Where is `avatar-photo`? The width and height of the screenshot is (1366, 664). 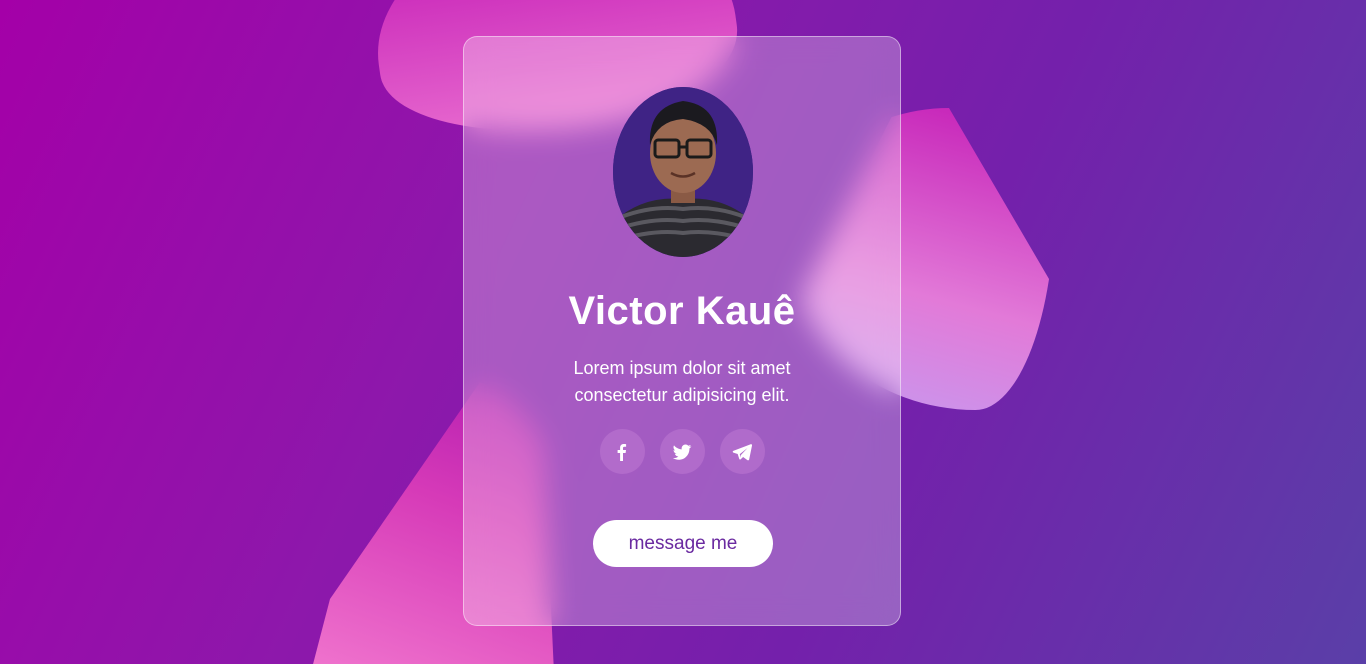
avatar-photo is located at coordinates (683, 172).